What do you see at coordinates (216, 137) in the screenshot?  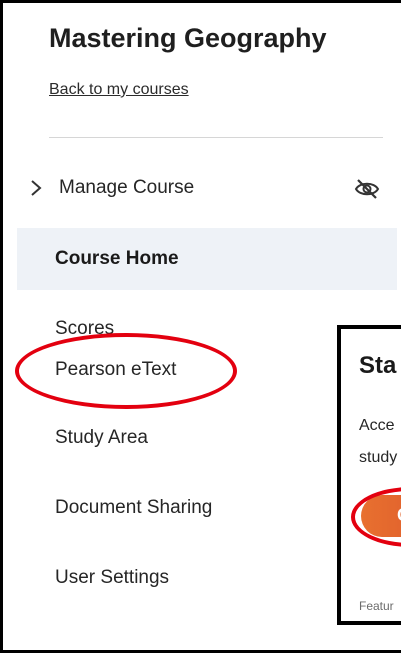 I see `divider` at bounding box center [216, 137].